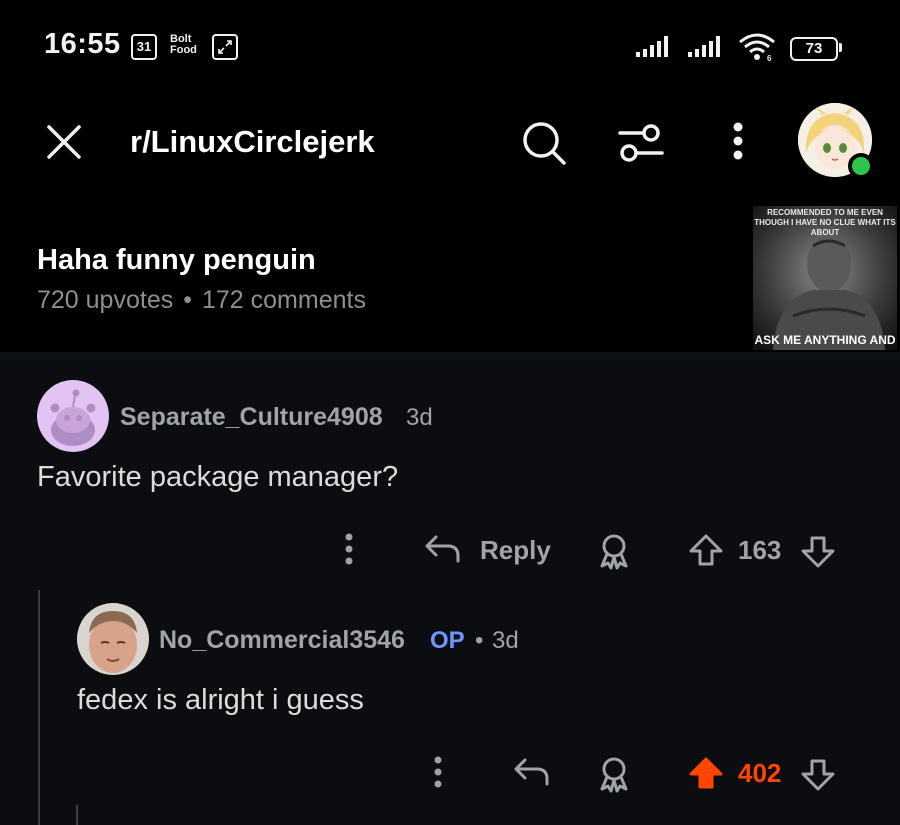  What do you see at coordinates (760, 550) in the screenshot?
I see `vote-count: 163` at bounding box center [760, 550].